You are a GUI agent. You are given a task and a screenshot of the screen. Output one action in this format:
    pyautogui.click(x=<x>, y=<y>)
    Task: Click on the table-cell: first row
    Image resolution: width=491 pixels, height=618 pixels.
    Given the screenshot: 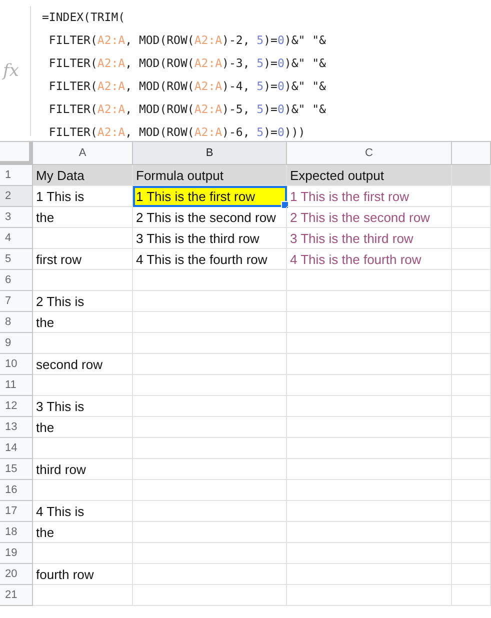 What is the action you would take?
    pyautogui.click(x=83, y=259)
    